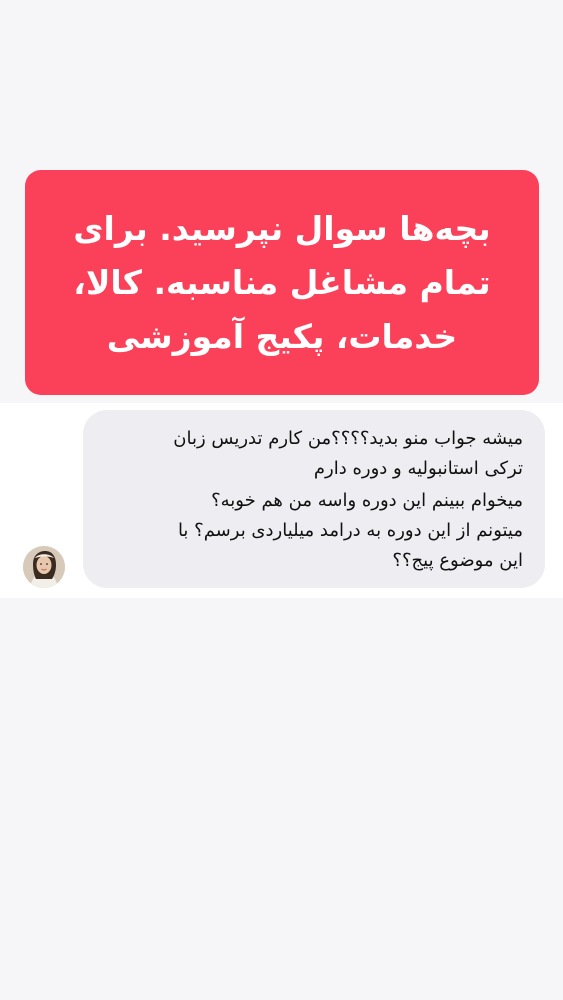 This screenshot has width=563, height=1000. What do you see at coordinates (367, 500) in the screenshot?
I see `message-line: میخوام ببینم این دوره واسه من هم خوبه؟` at bounding box center [367, 500].